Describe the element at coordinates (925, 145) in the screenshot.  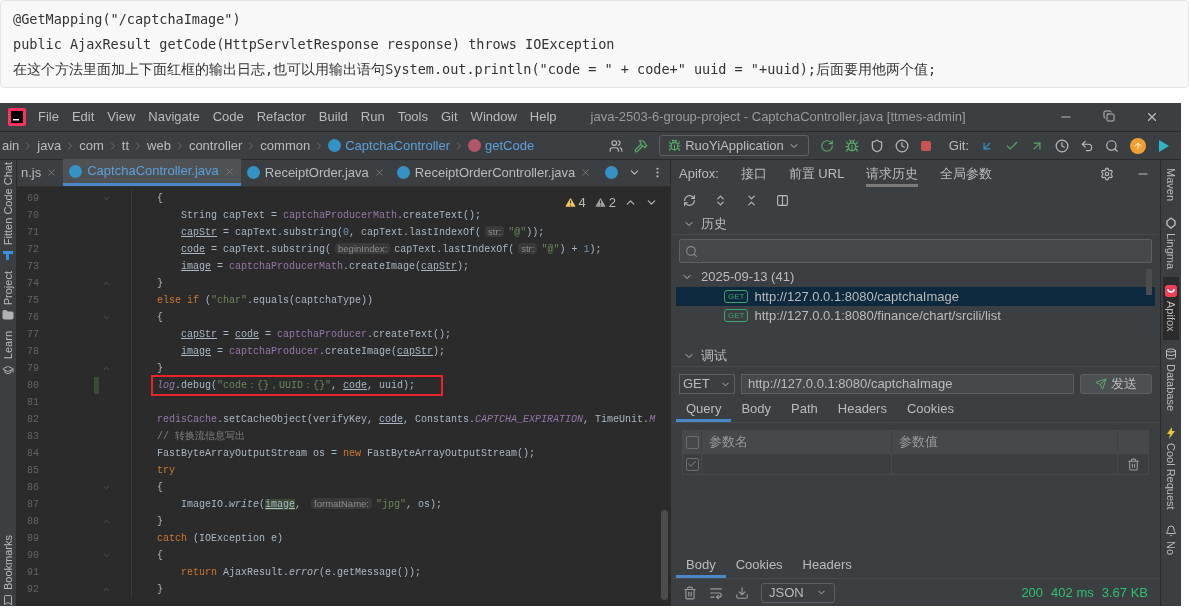
I see `stop-icon` at that location.